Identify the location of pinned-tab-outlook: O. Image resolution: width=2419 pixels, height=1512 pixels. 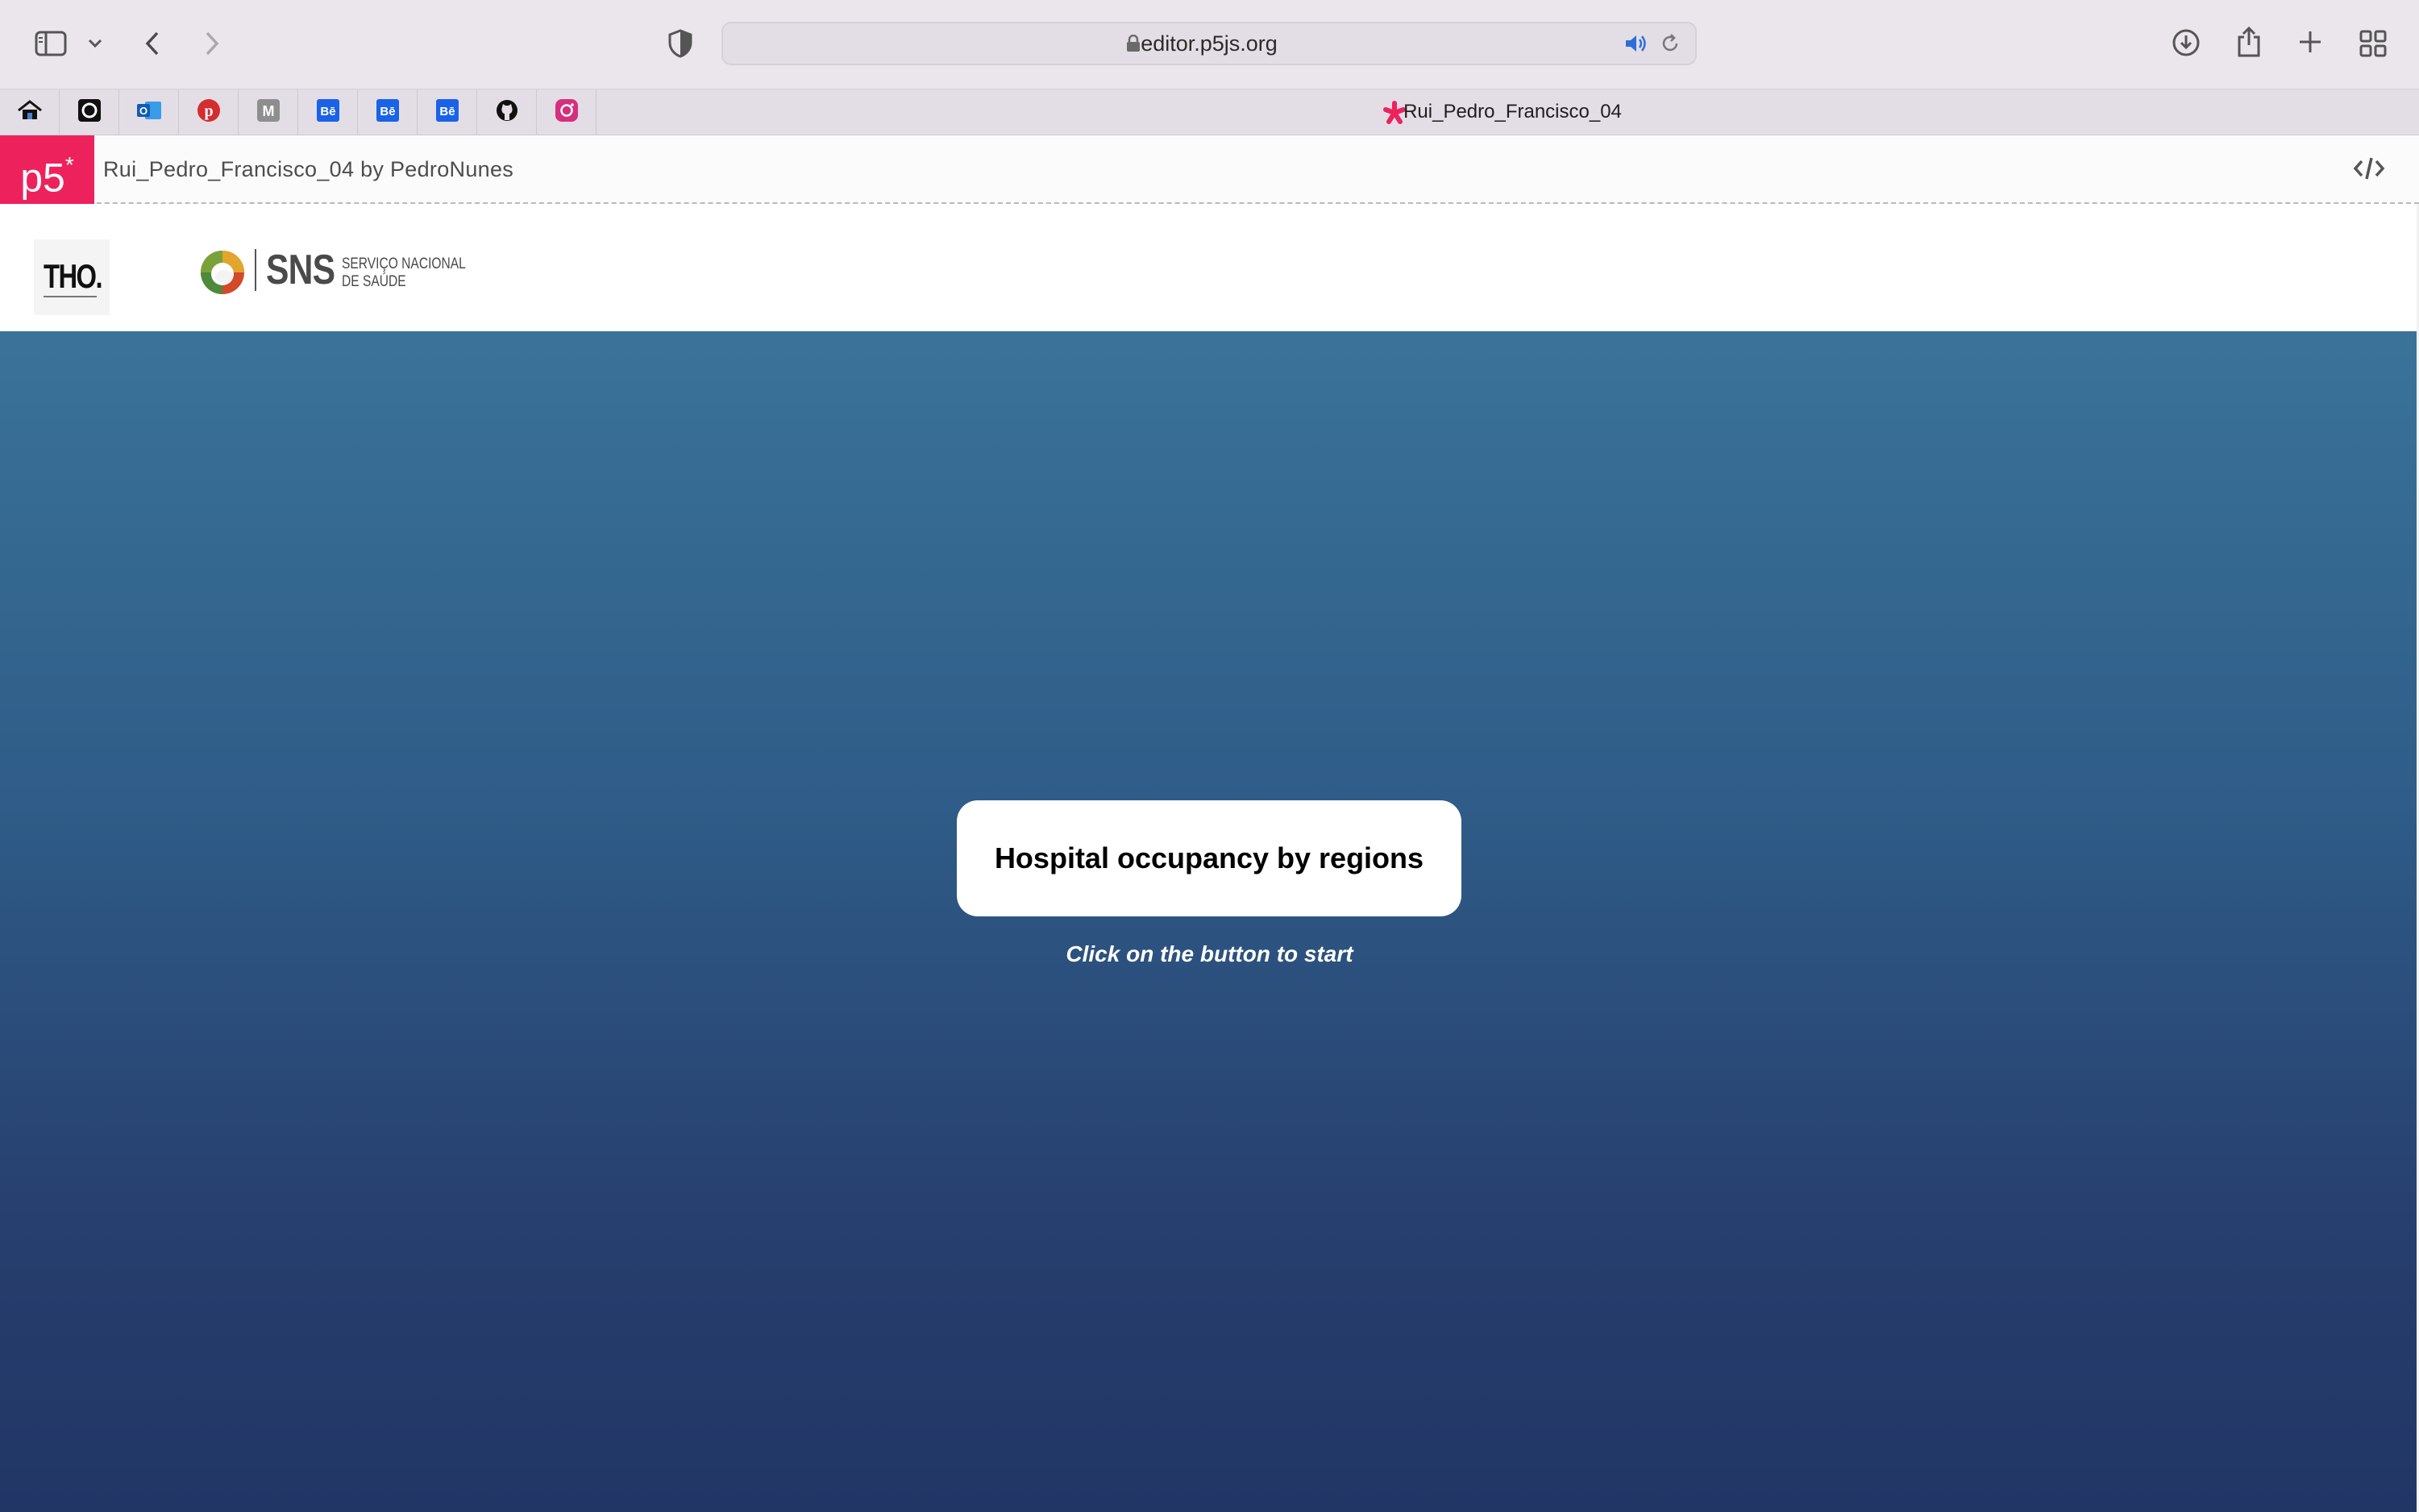
(149, 112).